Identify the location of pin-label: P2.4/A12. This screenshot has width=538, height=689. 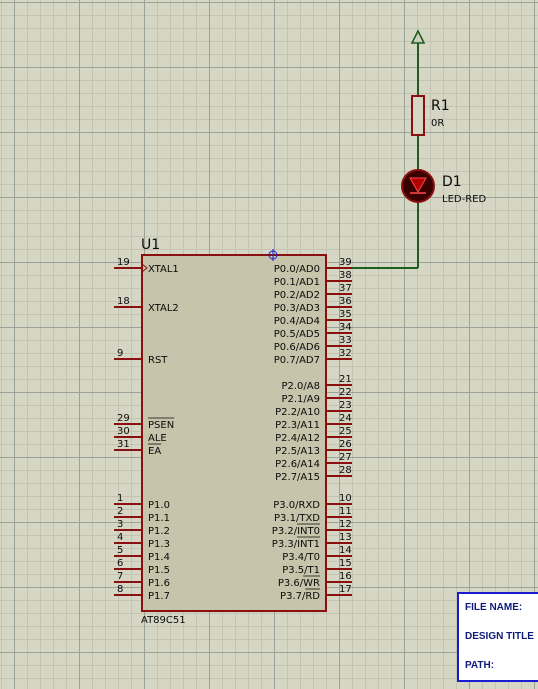
(297, 438).